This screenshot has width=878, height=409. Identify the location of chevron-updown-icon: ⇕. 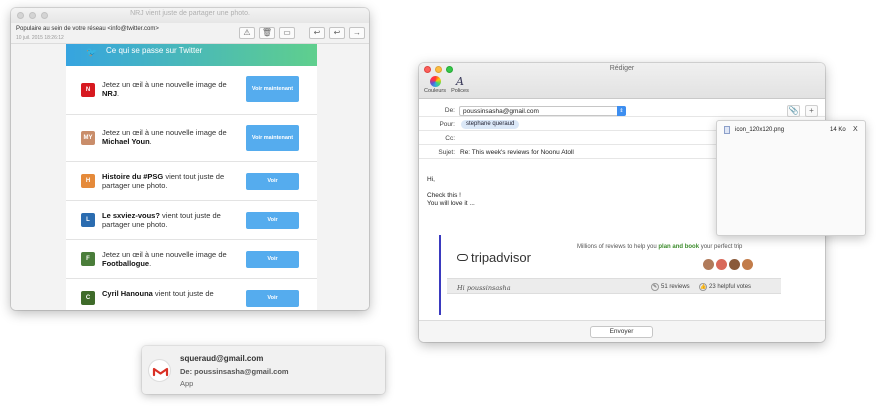
(621, 111).